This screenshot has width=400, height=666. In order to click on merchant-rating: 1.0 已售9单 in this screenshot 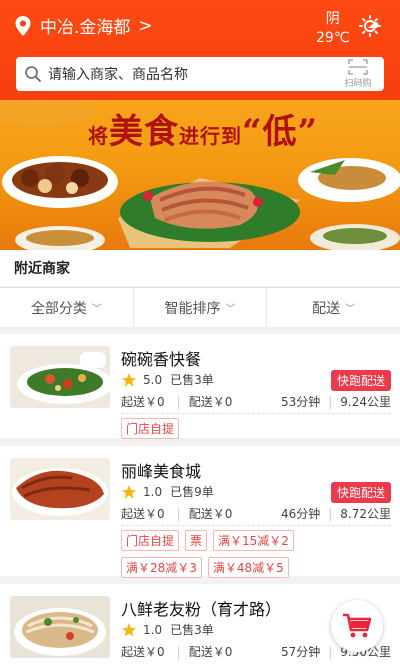, I will do `click(167, 491)`.